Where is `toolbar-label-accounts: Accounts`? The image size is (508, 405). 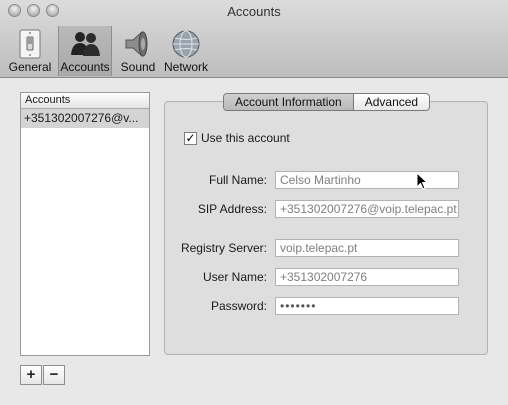
toolbar-label-accounts: Accounts is located at coordinates (85, 67).